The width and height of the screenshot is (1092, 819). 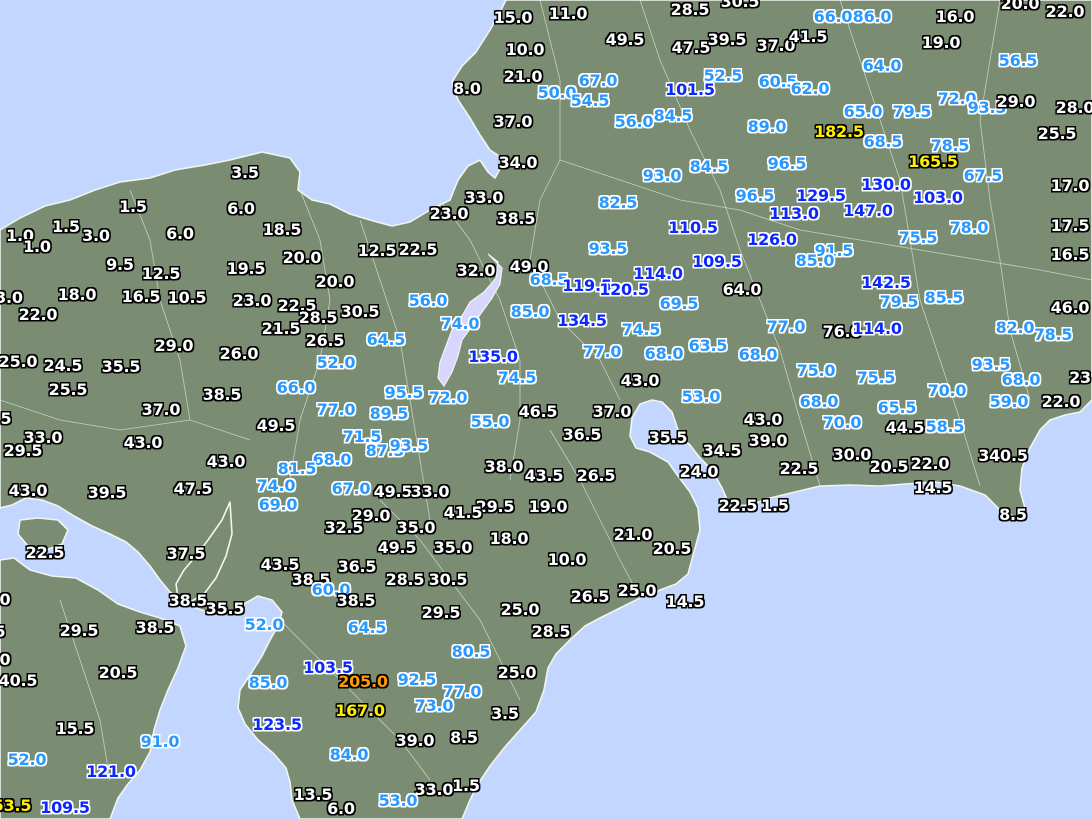 What do you see at coordinates (1070, 185) in the screenshot?
I see `rainfall-value: 17.0` at bounding box center [1070, 185].